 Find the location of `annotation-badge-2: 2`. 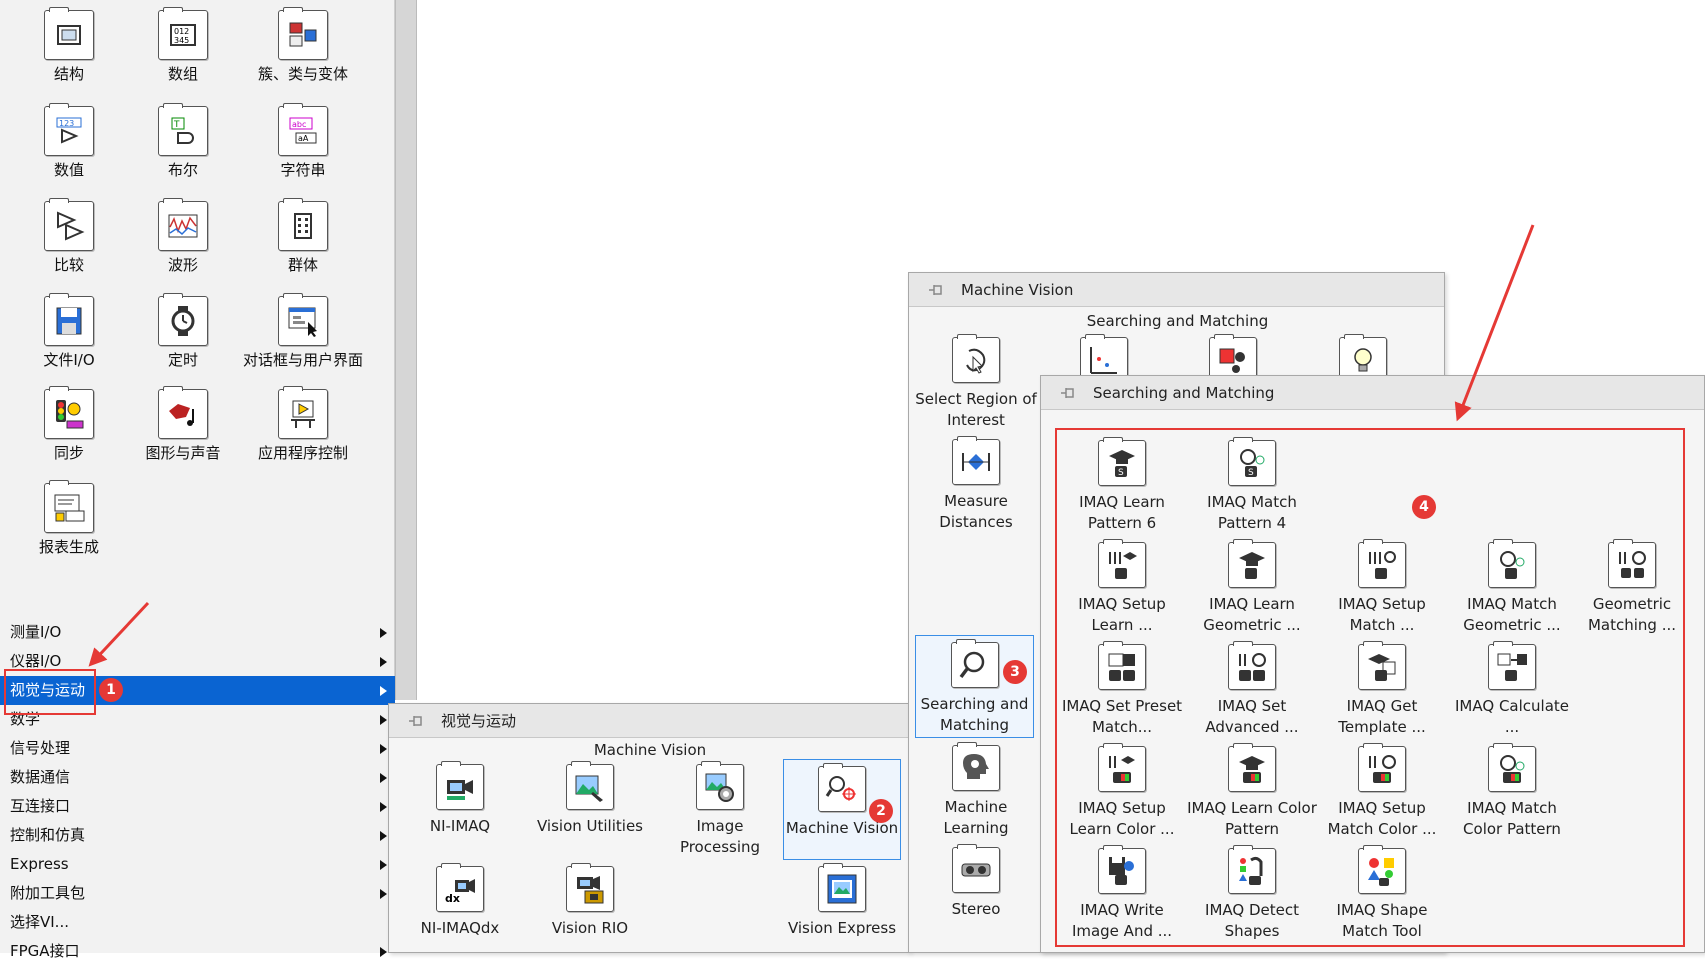

annotation-badge-2: 2 is located at coordinates (881, 811).